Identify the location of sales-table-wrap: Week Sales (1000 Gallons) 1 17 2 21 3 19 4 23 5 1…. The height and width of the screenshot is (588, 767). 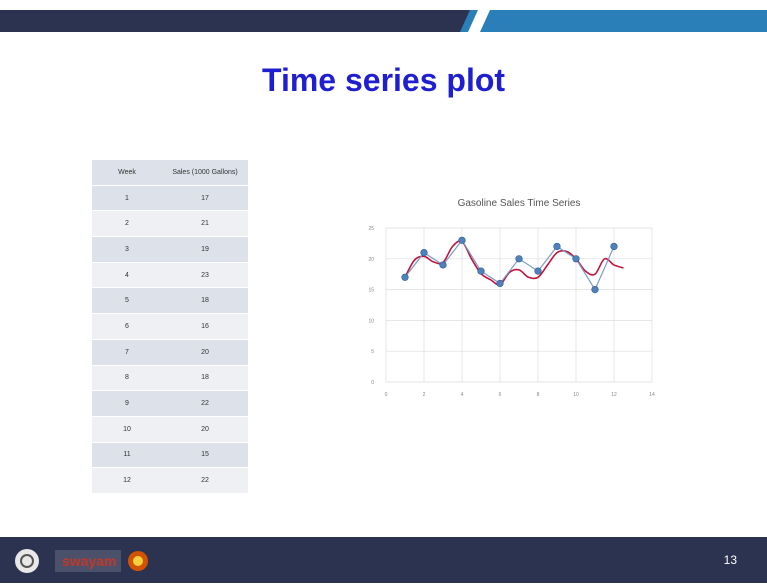
(170, 327).